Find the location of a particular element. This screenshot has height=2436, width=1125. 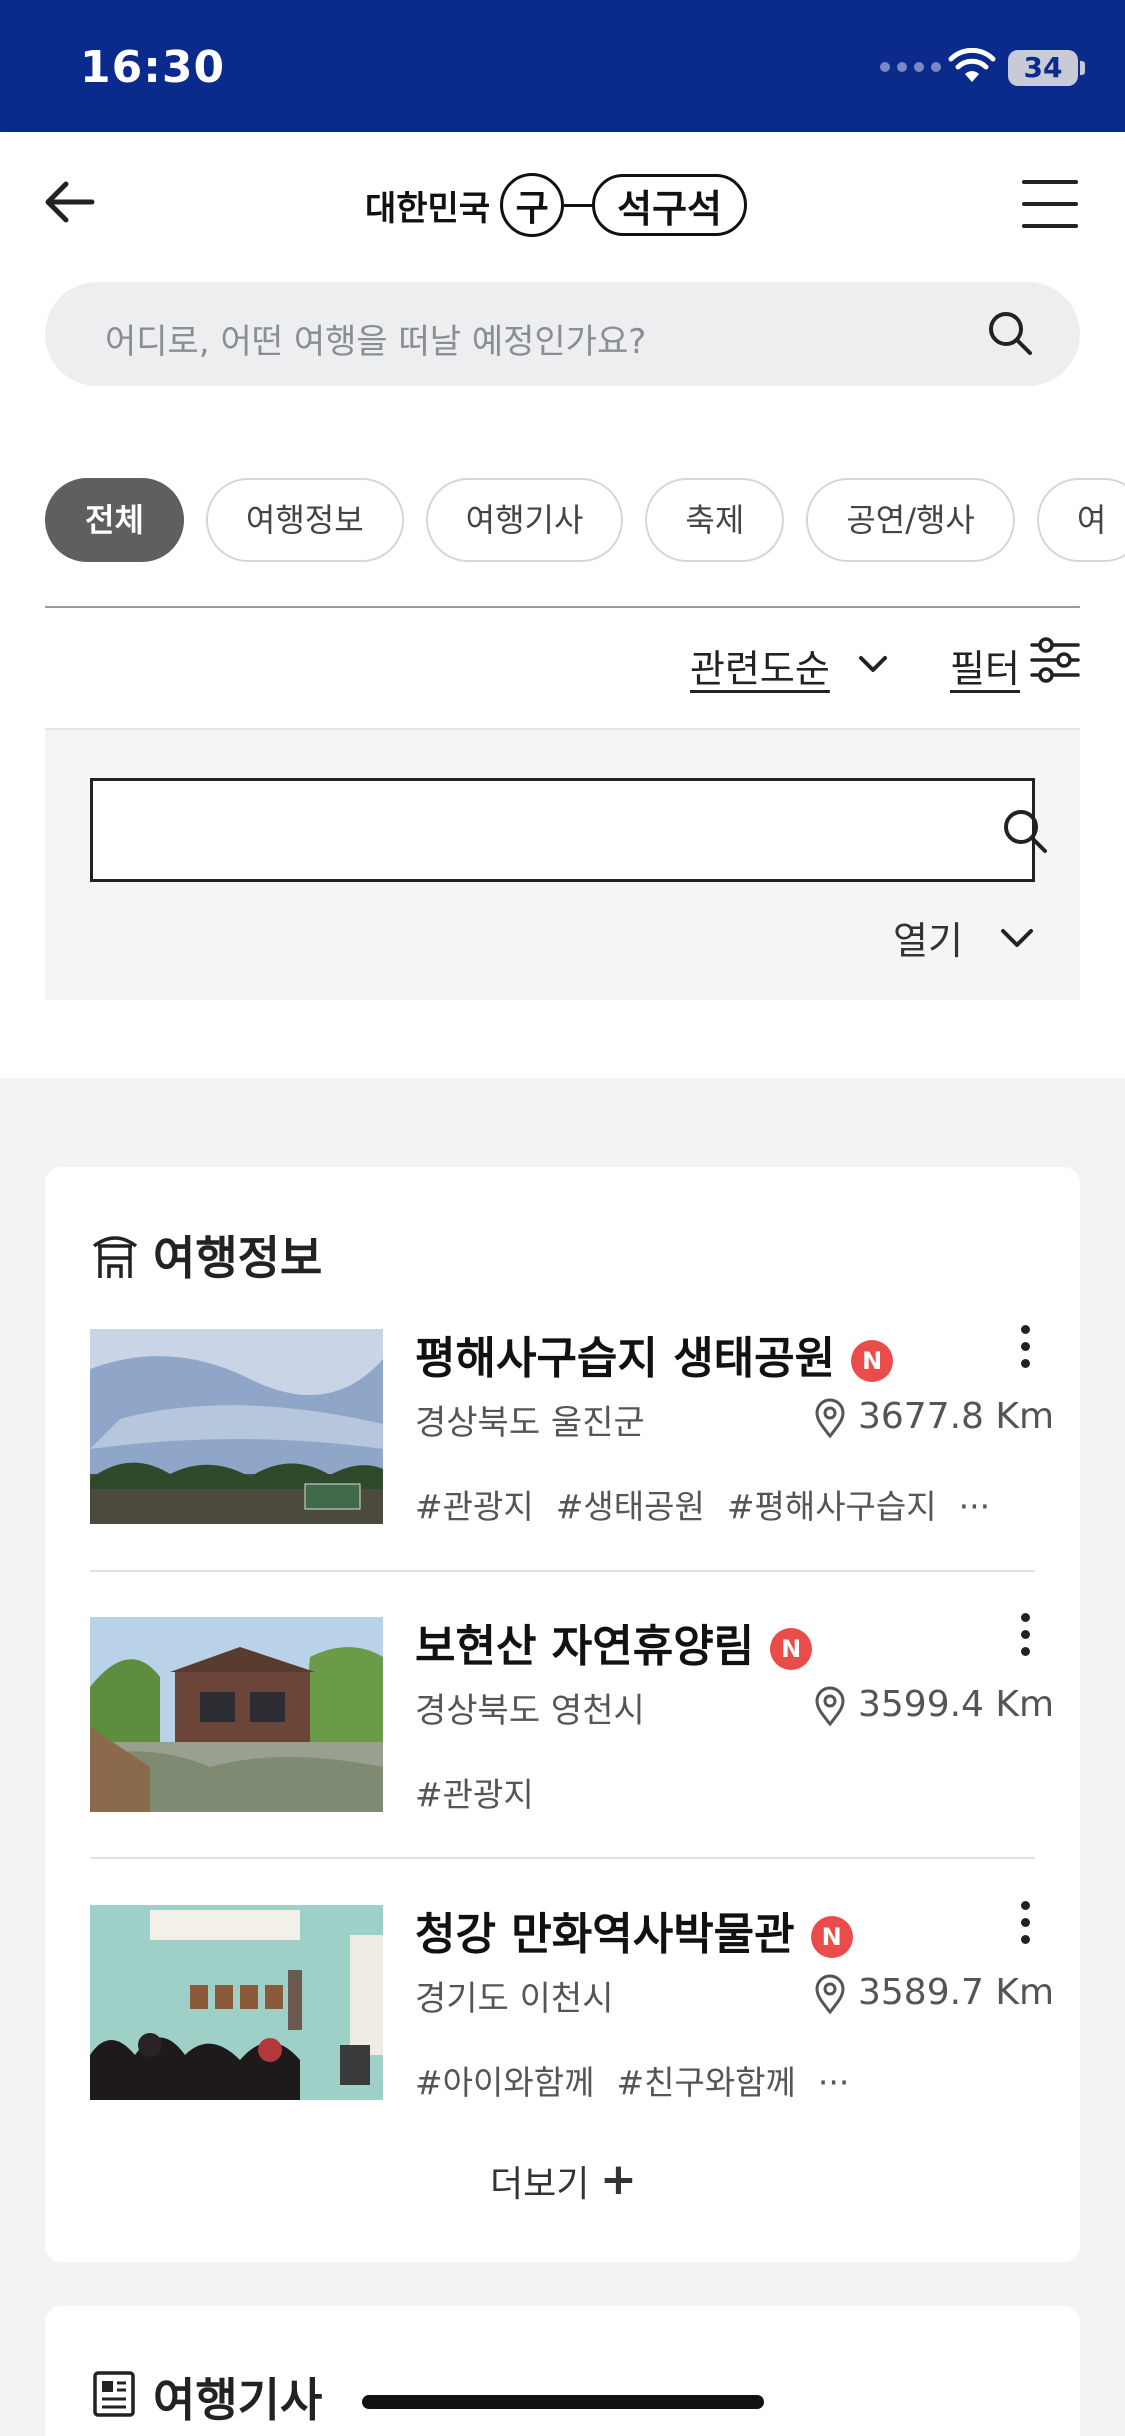

more-button: 더보기 is located at coordinates (539, 2181).